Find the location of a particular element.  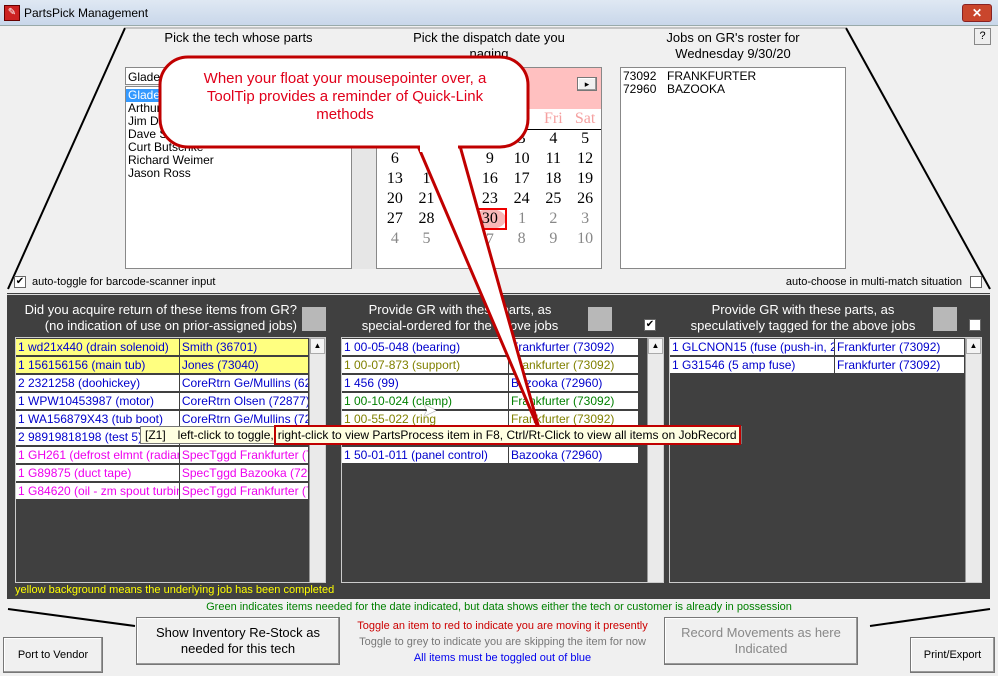

panel-2-toggle-box is located at coordinates (600, 319).